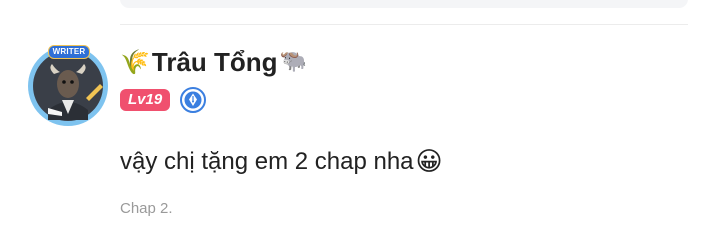  Describe the element at coordinates (146, 208) in the screenshot. I see `chapter-label: Chap 2.` at that location.